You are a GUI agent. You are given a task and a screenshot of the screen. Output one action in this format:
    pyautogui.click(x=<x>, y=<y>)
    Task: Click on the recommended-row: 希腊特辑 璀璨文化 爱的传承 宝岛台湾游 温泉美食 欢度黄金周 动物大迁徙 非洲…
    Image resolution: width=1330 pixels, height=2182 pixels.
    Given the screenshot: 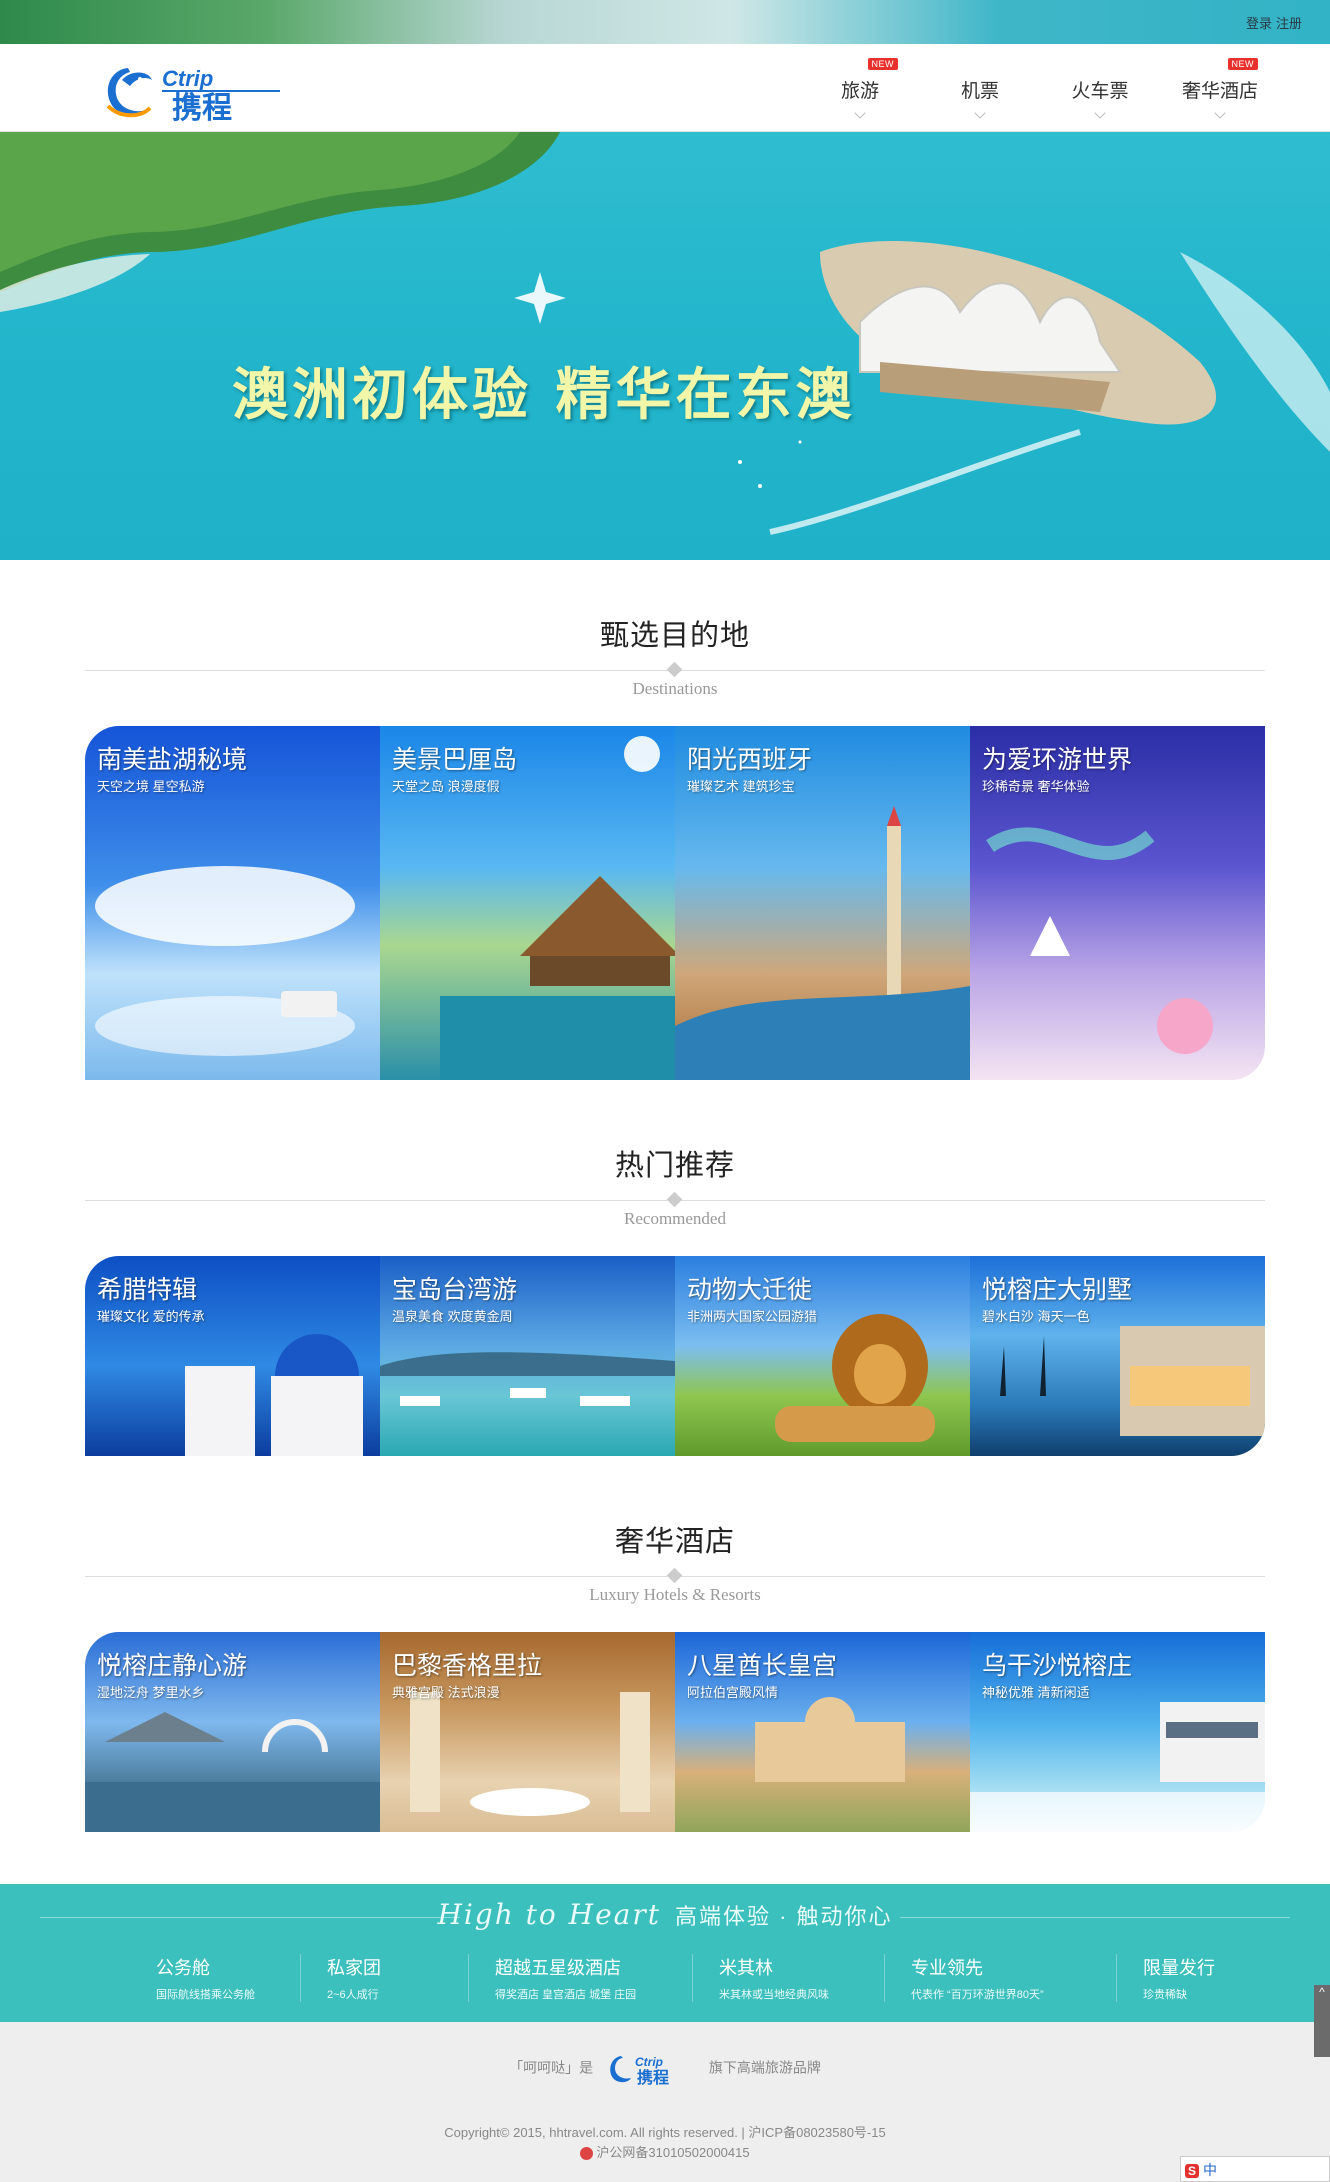 What is the action you would take?
    pyautogui.click(x=675, y=1356)
    